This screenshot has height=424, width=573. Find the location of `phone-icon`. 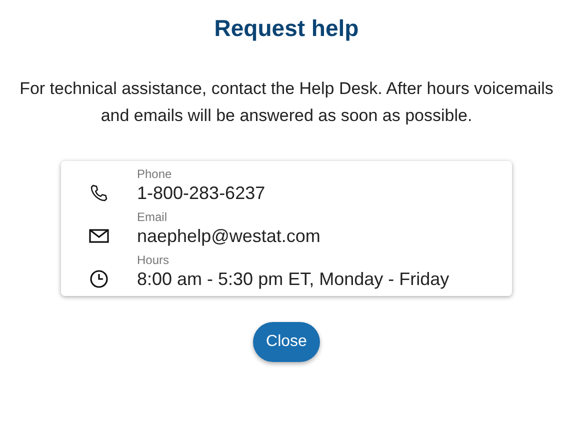

phone-icon is located at coordinates (99, 192).